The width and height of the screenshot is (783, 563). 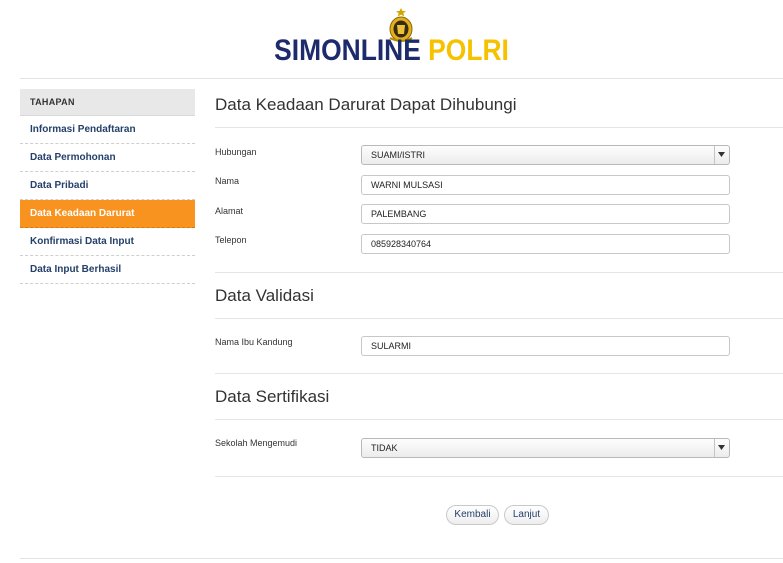 I want to click on sidebar-item-data-permohonan: Data Permohonan, so click(x=107, y=158).